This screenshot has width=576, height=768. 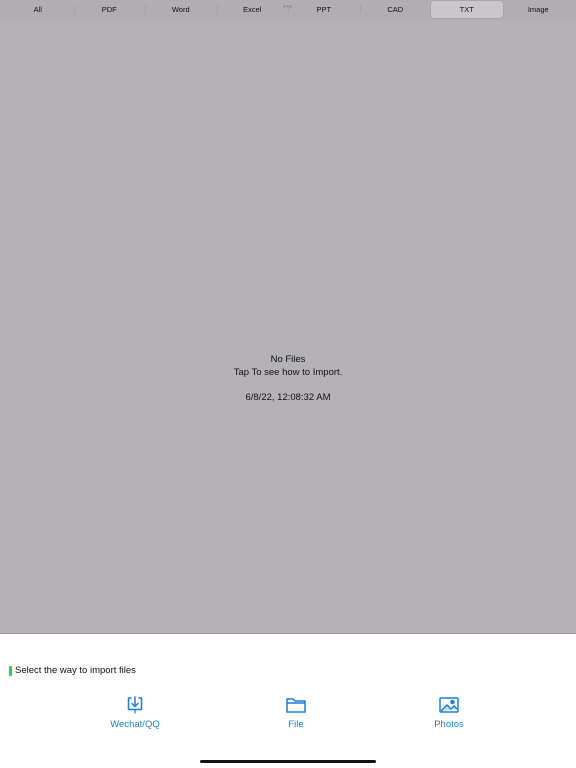 What do you see at coordinates (449, 724) in the screenshot?
I see `photos-label: Photos` at bounding box center [449, 724].